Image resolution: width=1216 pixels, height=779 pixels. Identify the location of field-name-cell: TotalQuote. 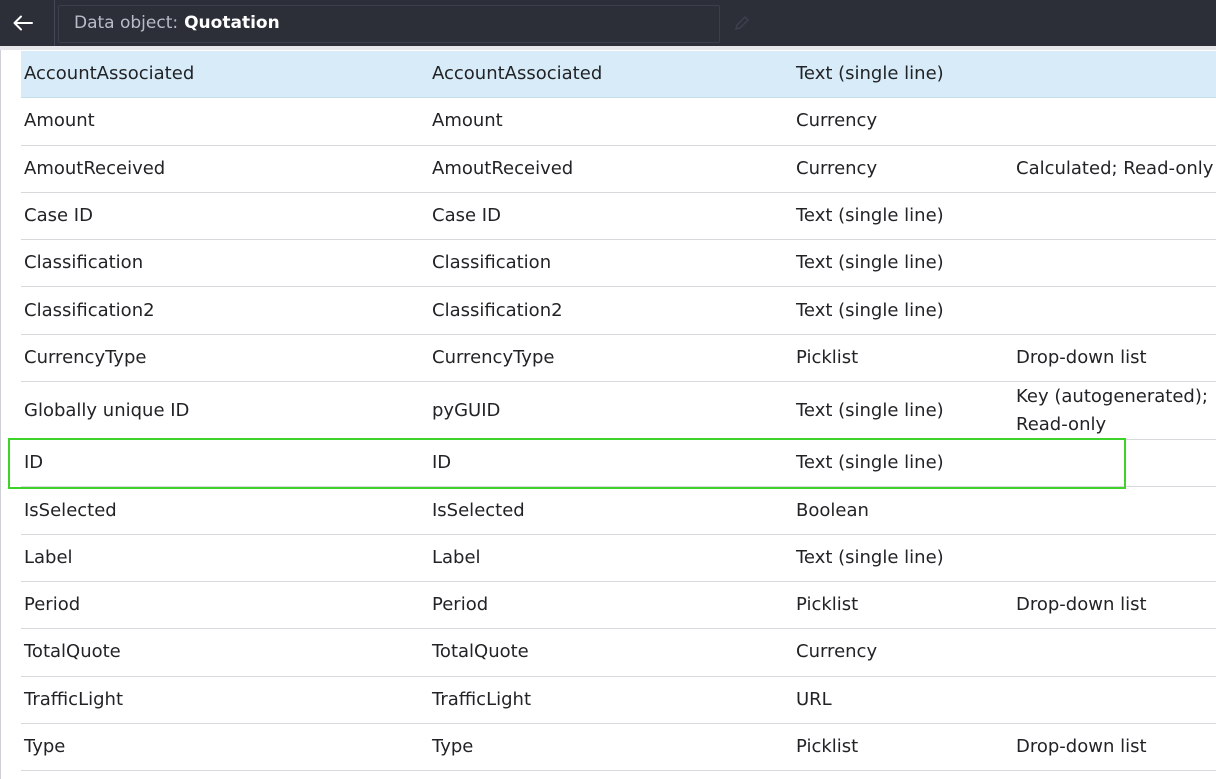
(72, 652).